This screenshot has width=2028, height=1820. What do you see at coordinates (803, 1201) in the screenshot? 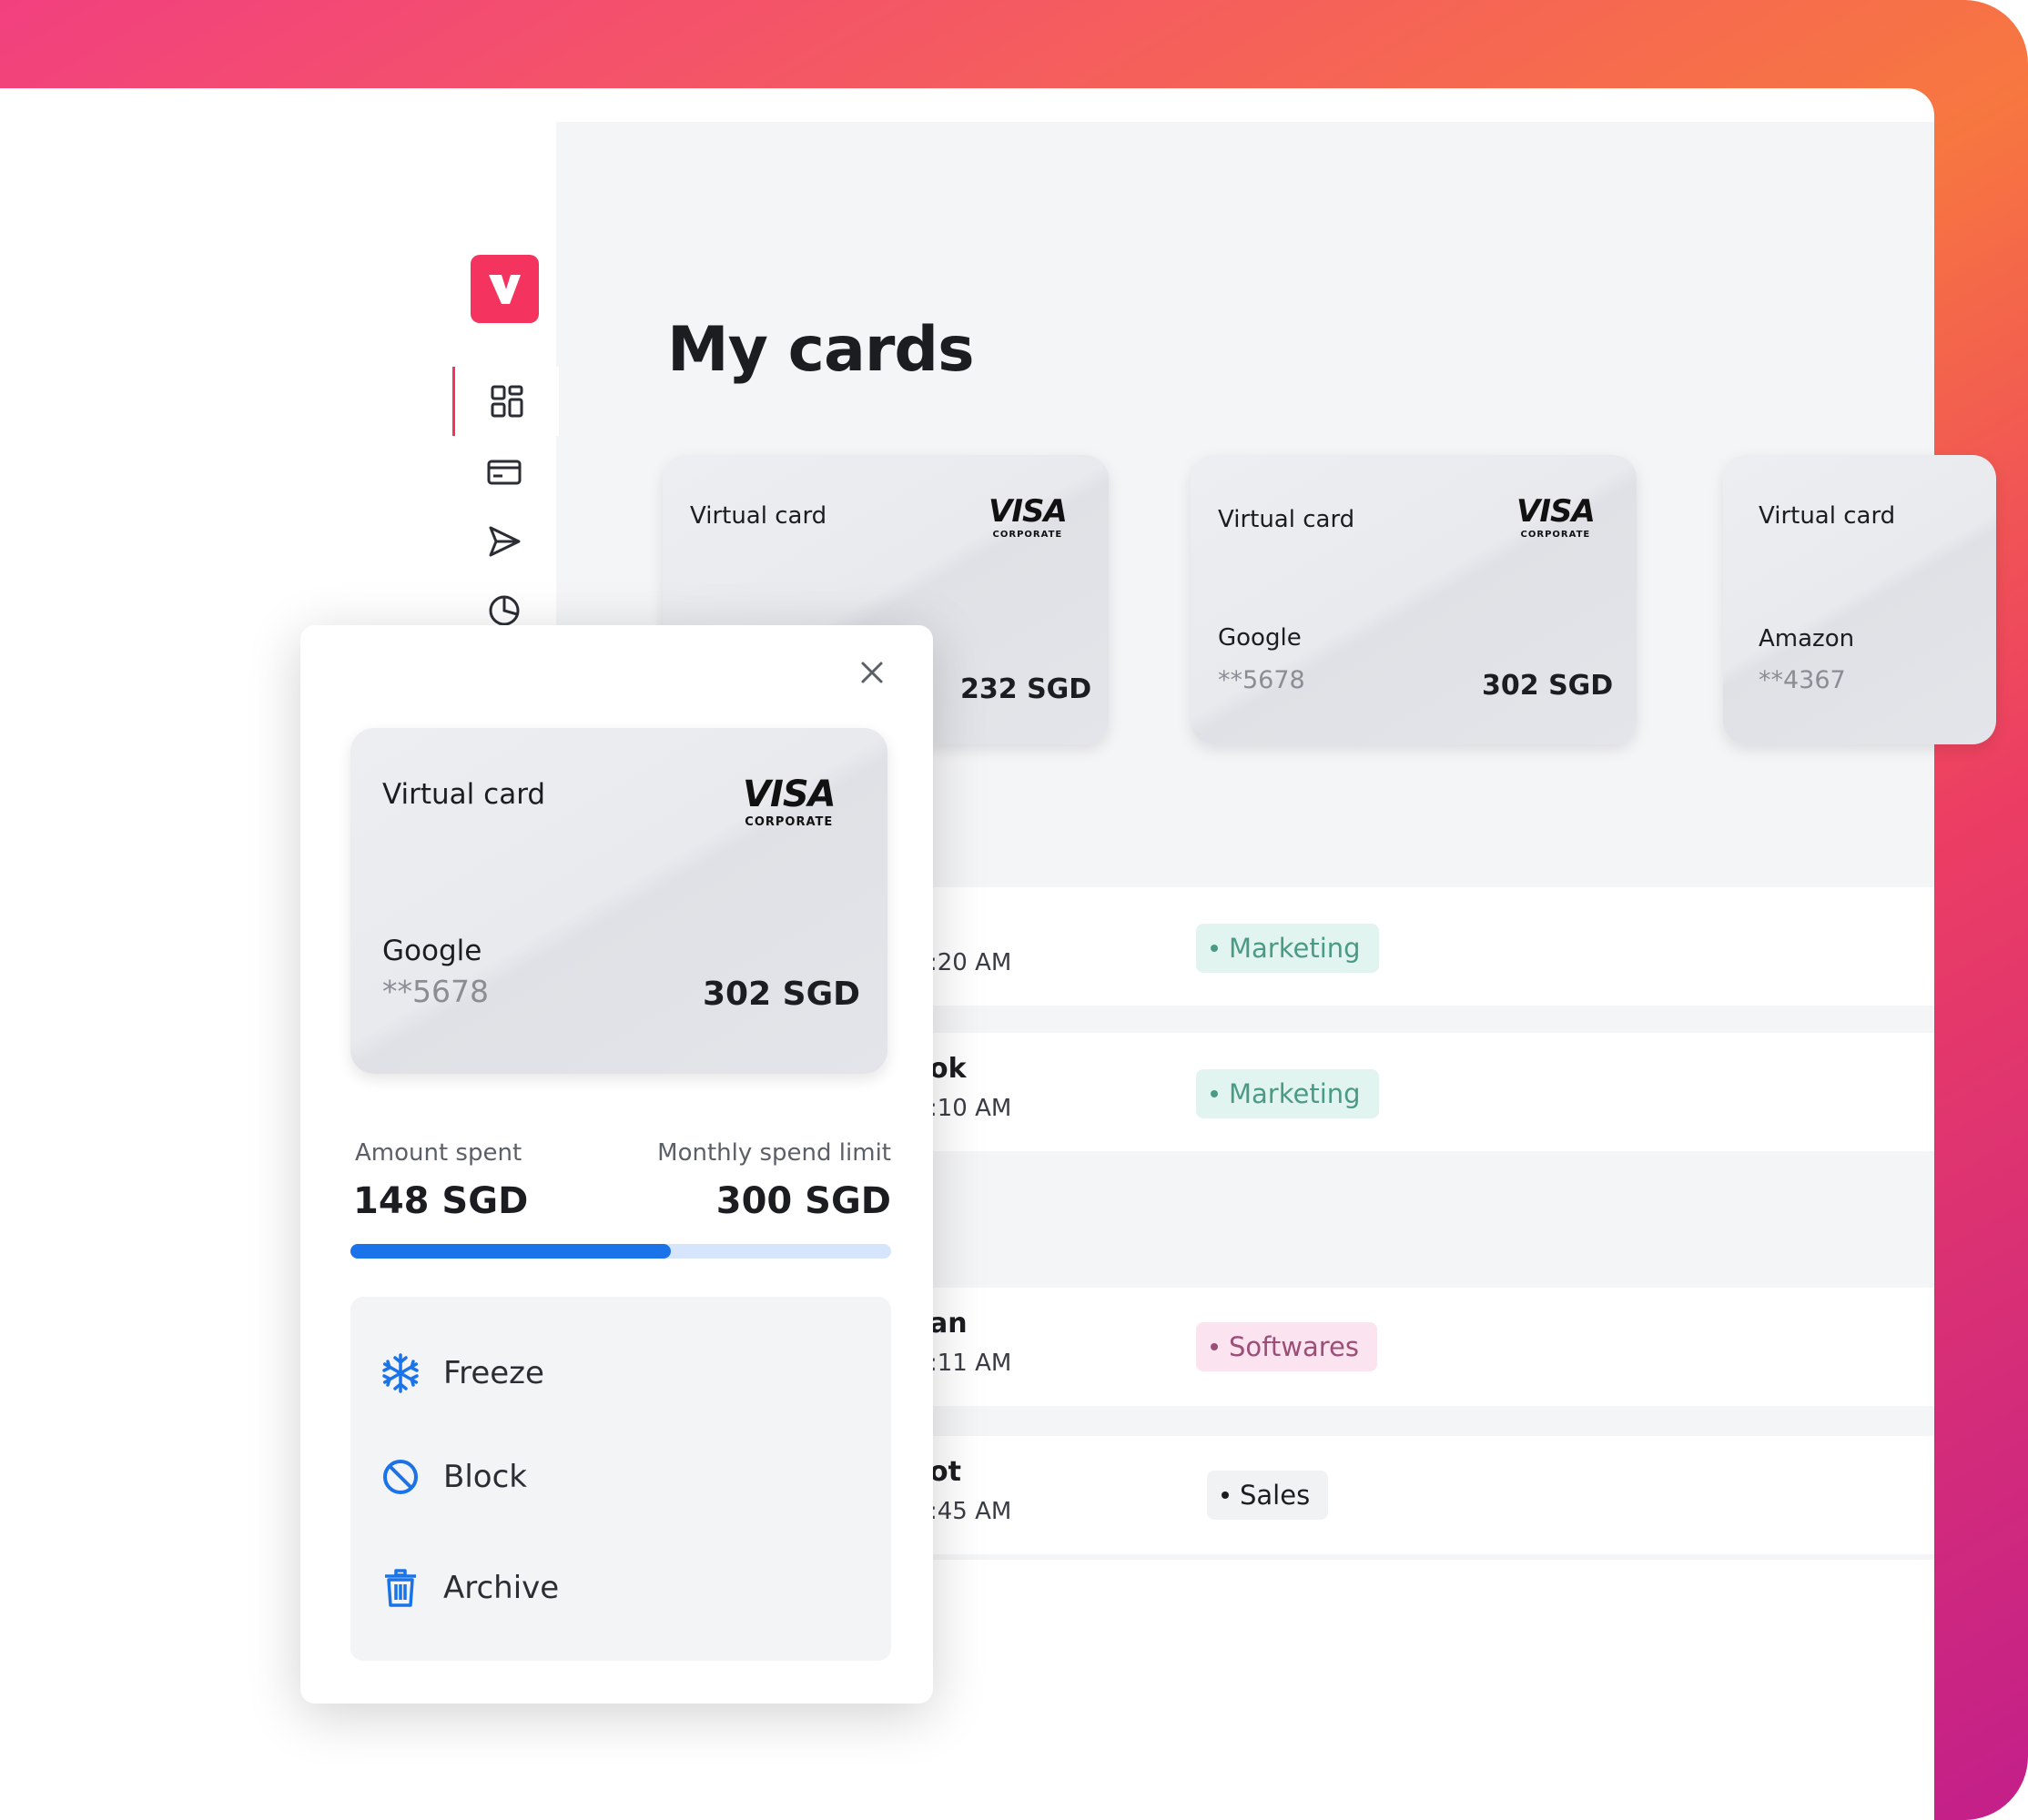
I see `spend-limit-value: 300 SGD` at bounding box center [803, 1201].